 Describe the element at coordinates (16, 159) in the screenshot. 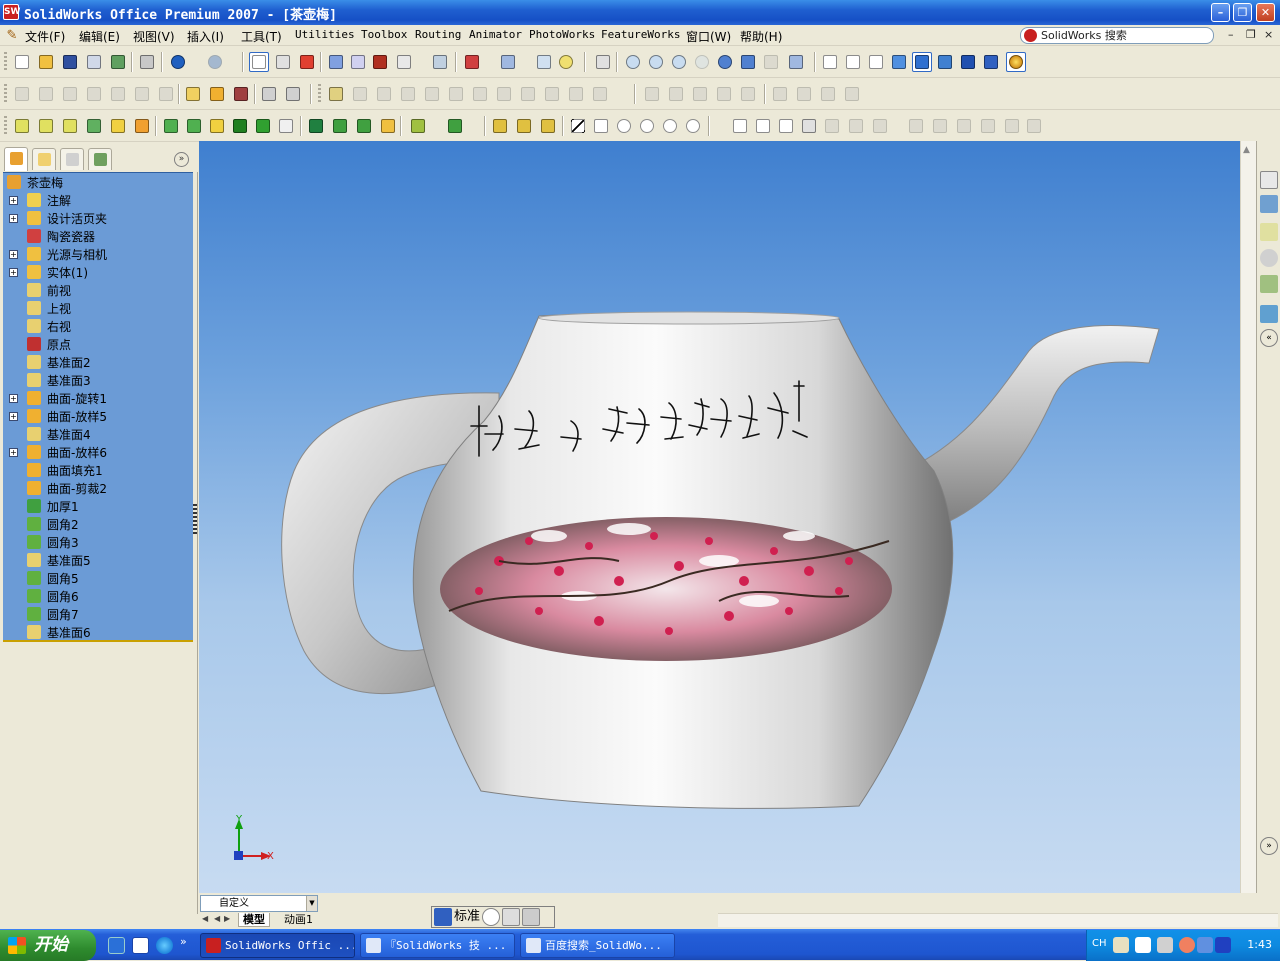

I see `featuremanager-tab` at that location.